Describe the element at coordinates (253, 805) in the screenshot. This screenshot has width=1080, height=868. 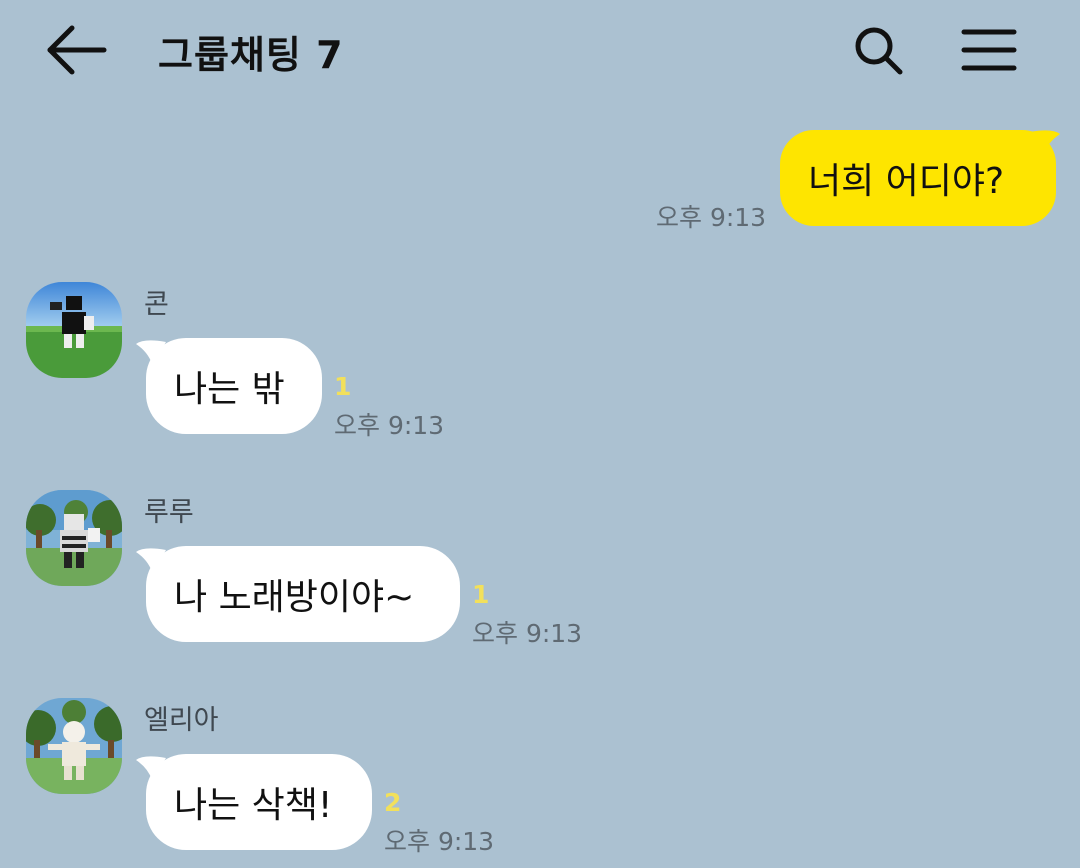
I see `message-text: 나는 삭책!` at that location.